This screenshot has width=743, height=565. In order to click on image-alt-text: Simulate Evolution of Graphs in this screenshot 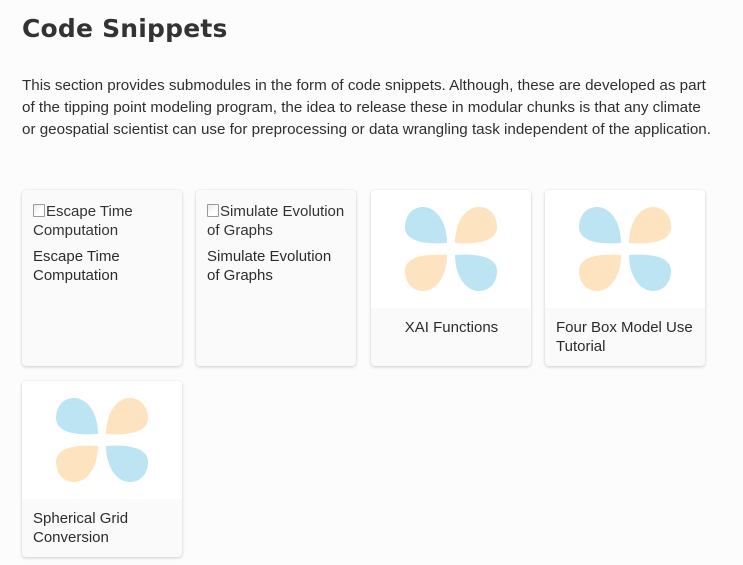, I will do `click(276, 221)`.